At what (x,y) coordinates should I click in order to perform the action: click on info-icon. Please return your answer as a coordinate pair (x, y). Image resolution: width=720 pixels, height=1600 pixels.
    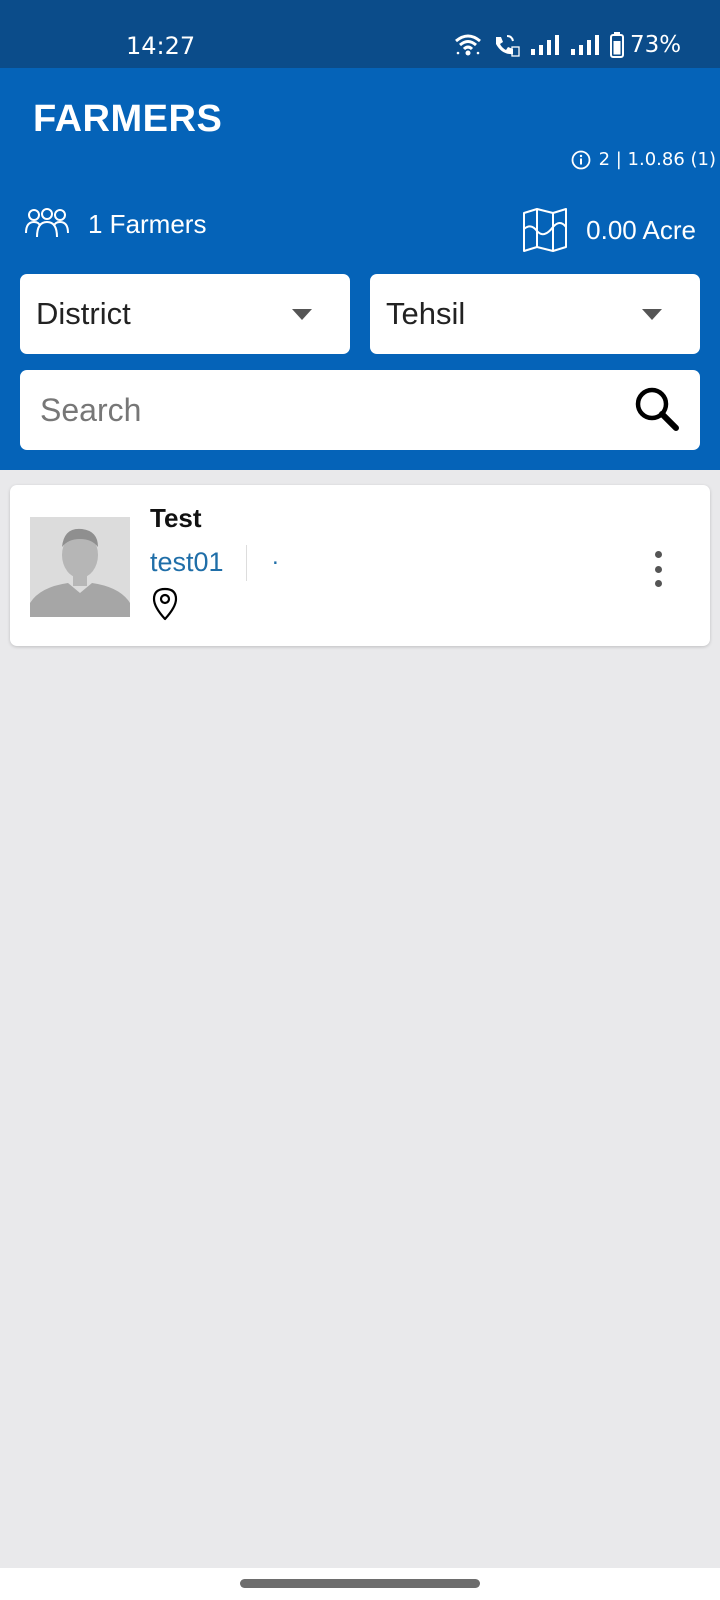
    Looking at the image, I should click on (580, 159).